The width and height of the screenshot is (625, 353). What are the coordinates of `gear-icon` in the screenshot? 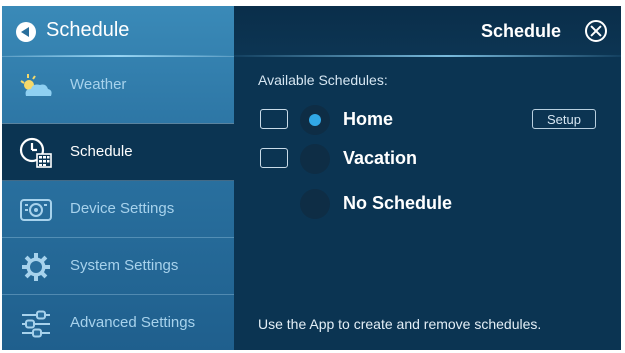 It's located at (36, 267).